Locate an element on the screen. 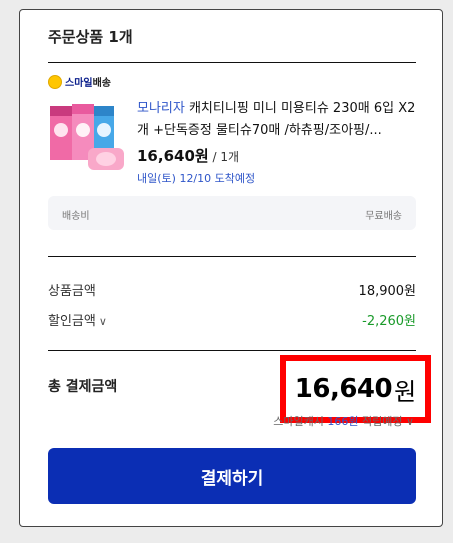 The height and width of the screenshot is (543, 453). product-amount-value: 18,900원 is located at coordinates (387, 291).